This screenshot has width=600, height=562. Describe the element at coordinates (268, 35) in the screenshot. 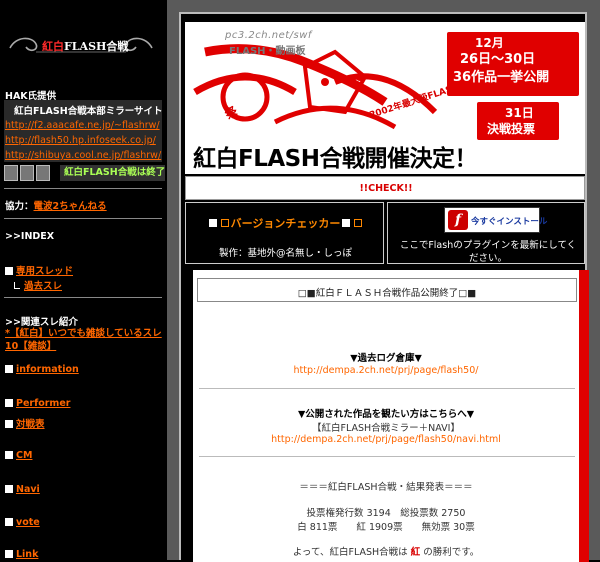

I see `banner-board-url: pc3.2ch.net/swf` at that location.